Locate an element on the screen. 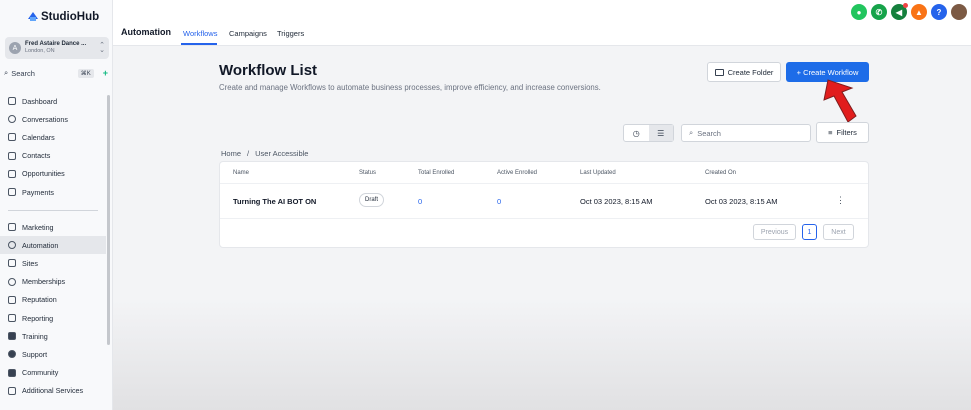 The width and height of the screenshot is (971, 410). sidebar-item-reputation: Reputation is located at coordinates (53, 300).